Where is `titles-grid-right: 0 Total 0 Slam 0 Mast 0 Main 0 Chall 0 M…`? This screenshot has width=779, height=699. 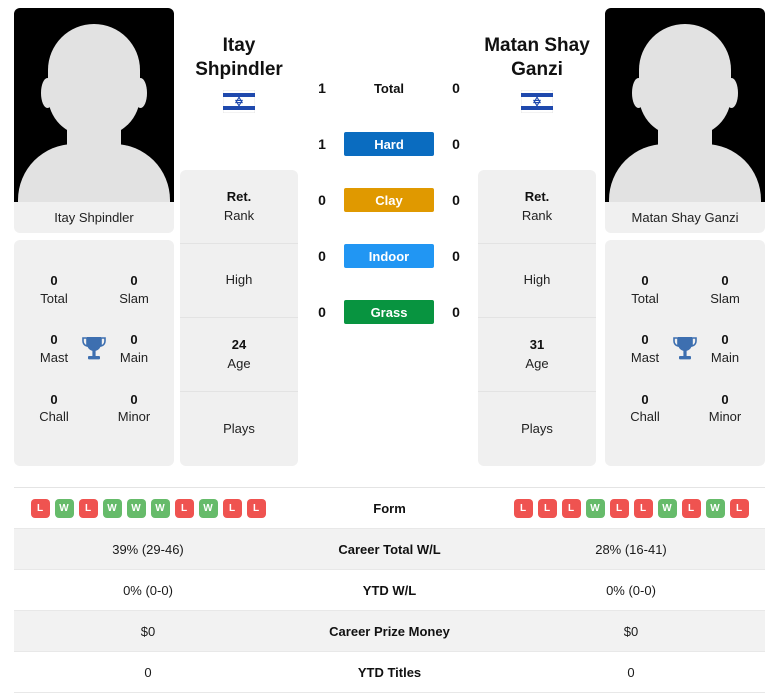 titles-grid-right: 0 Total 0 Slam 0 Mast 0 Main 0 Chall 0 M… is located at coordinates (685, 349).